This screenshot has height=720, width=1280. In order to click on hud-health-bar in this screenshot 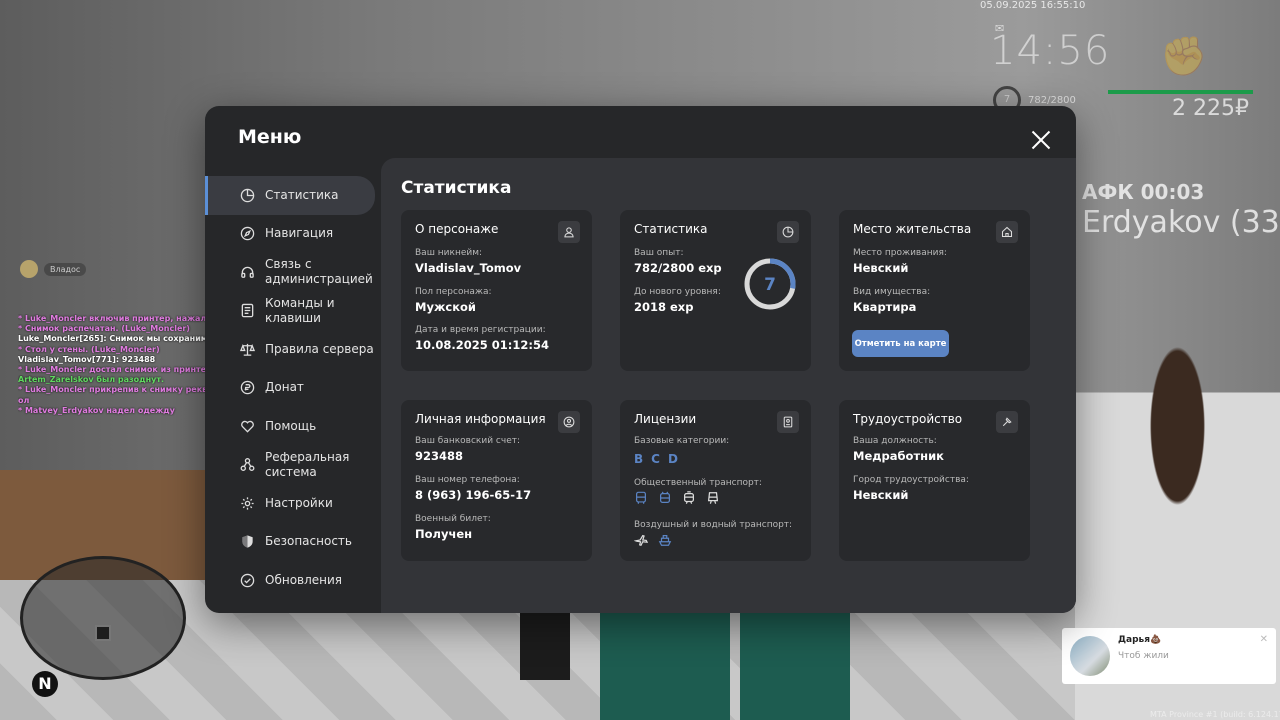, I will do `click(1180, 92)`.